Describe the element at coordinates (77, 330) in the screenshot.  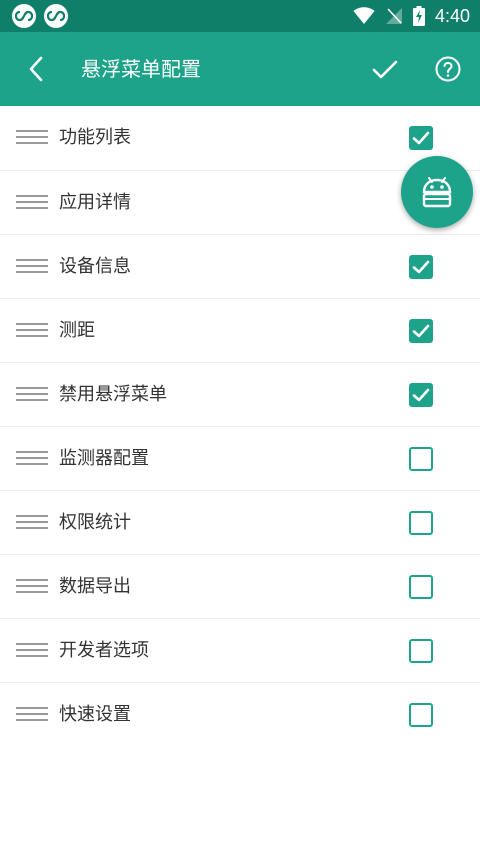
I see `item-label: 测距` at that location.